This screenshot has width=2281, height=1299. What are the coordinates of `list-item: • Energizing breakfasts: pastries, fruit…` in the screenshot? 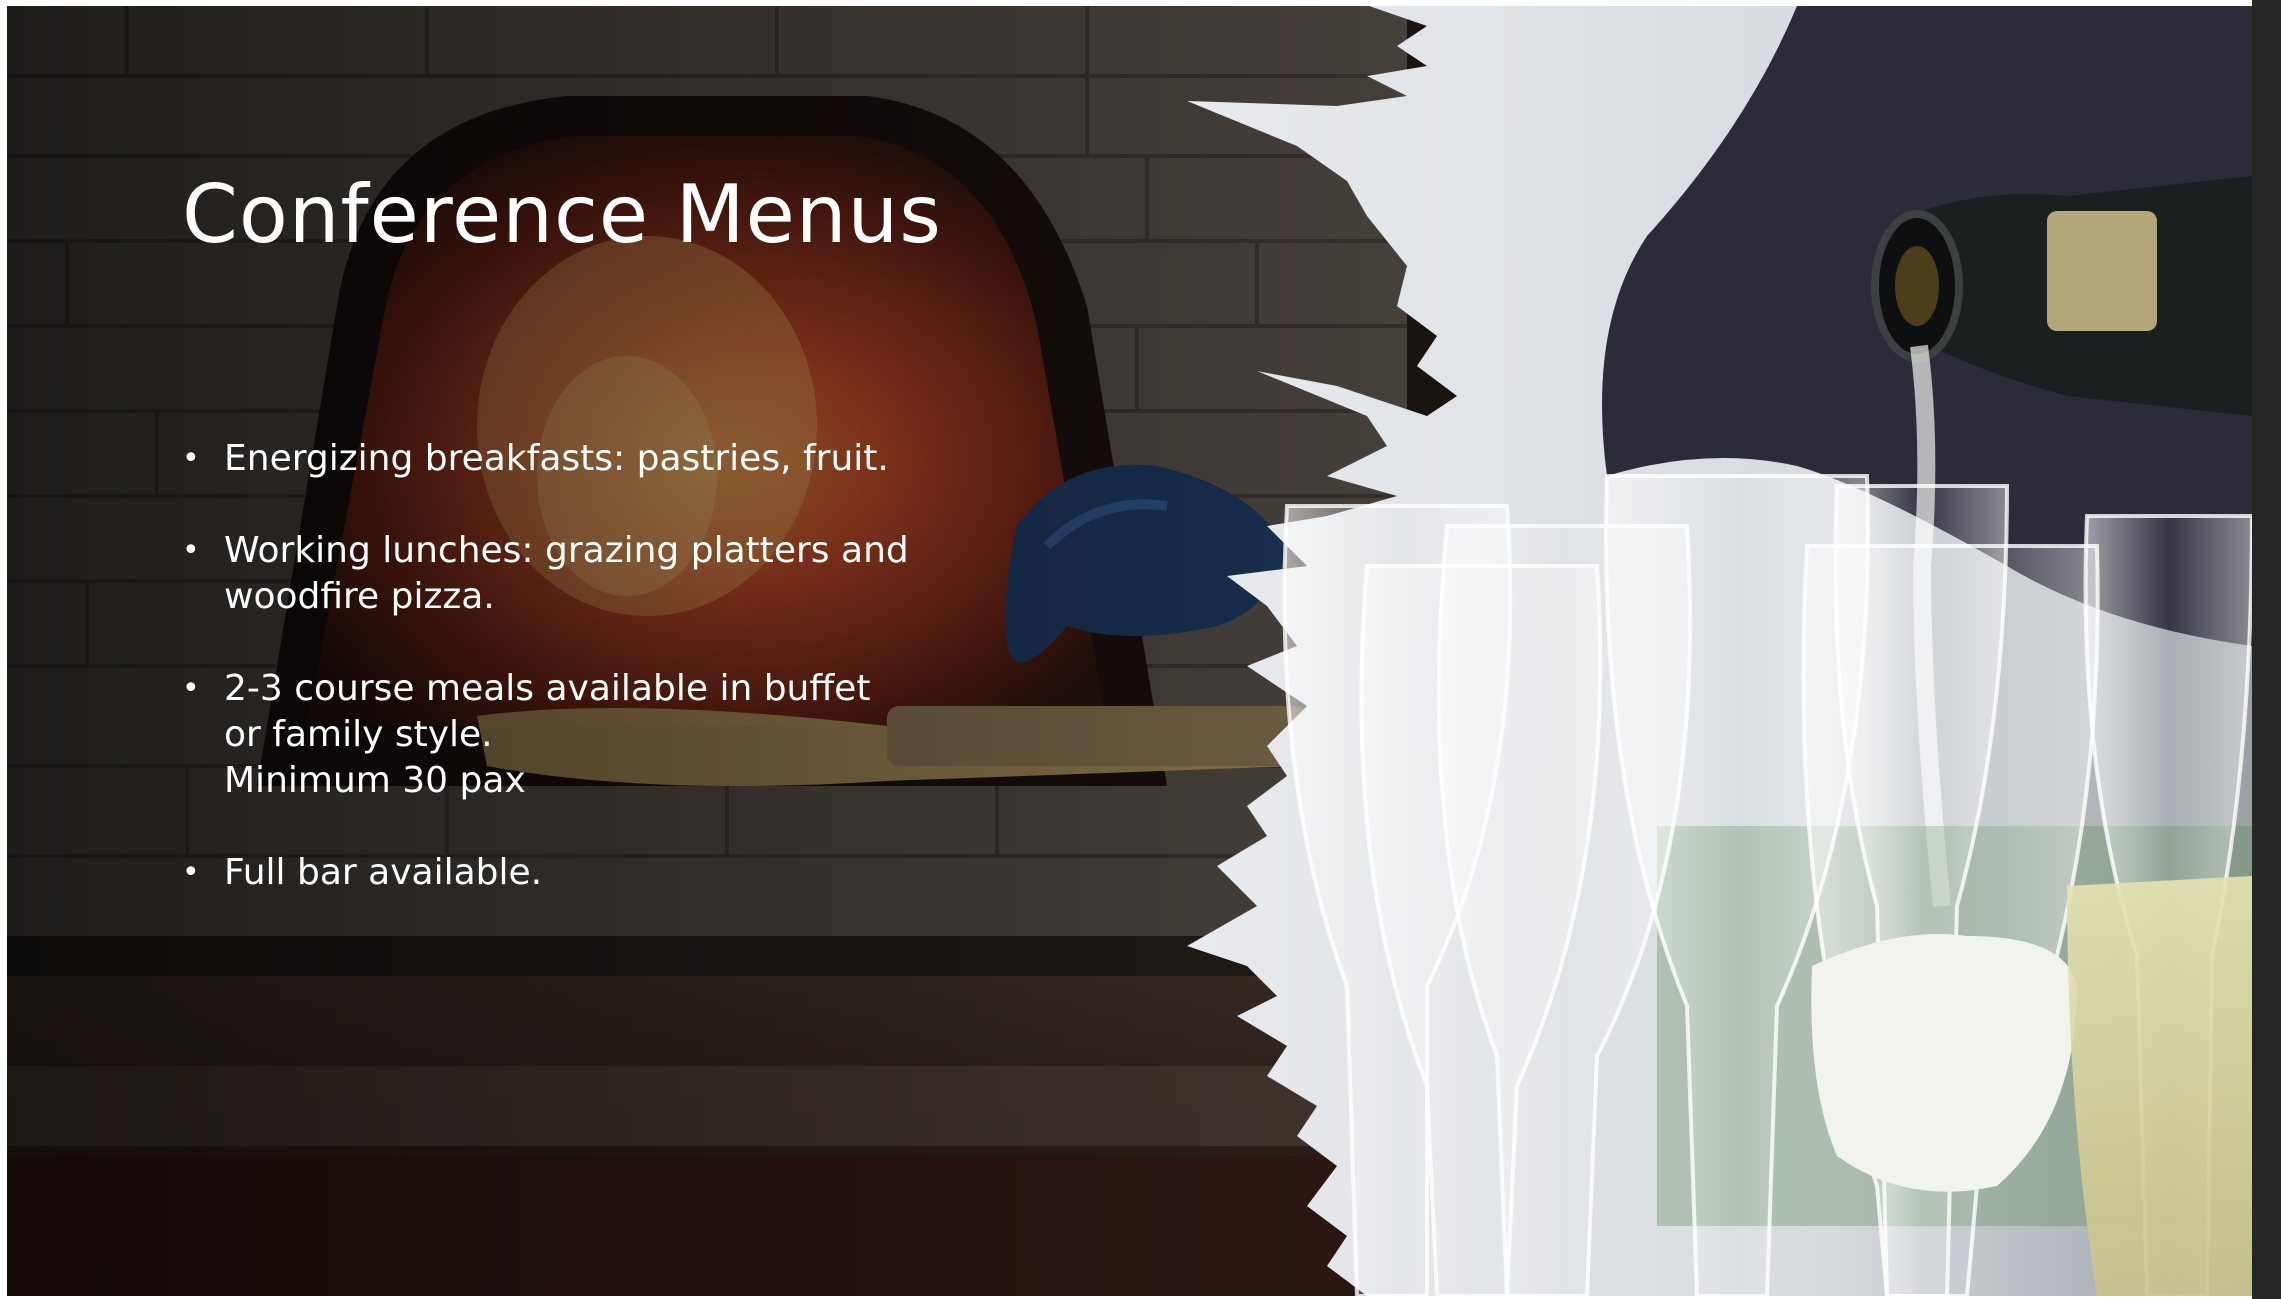 It's located at (622, 459).